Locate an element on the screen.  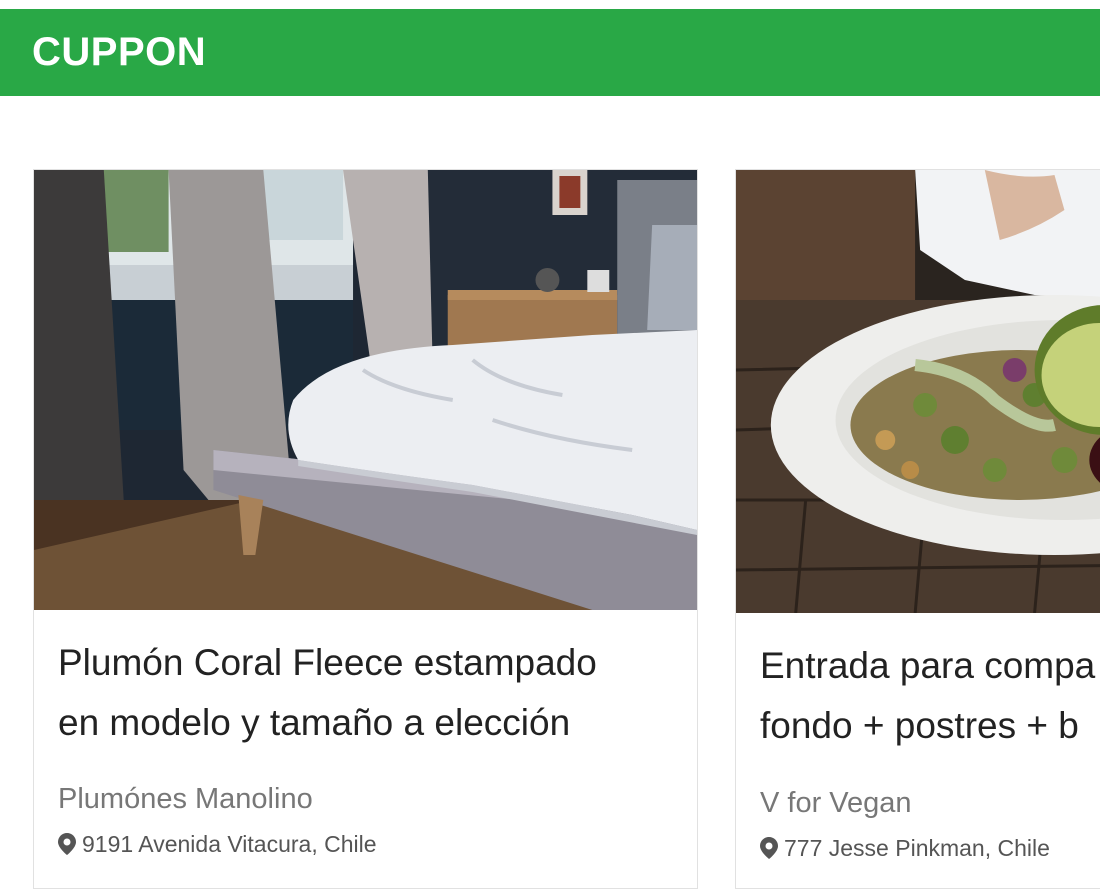
deal-title-line-1: Entrada para compa is located at coordinates (928, 665).